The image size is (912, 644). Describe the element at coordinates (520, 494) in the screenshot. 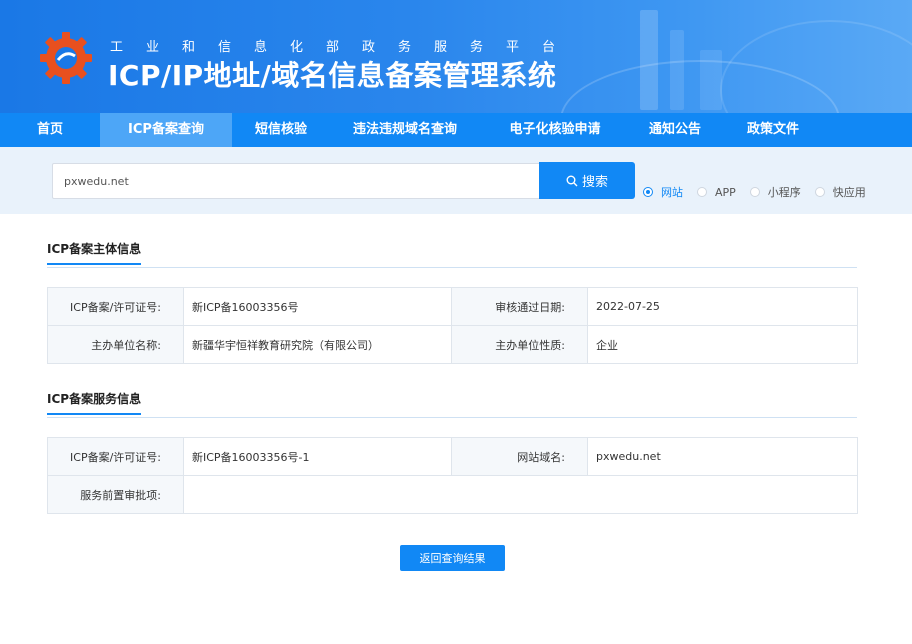

I see `field-value` at that location.